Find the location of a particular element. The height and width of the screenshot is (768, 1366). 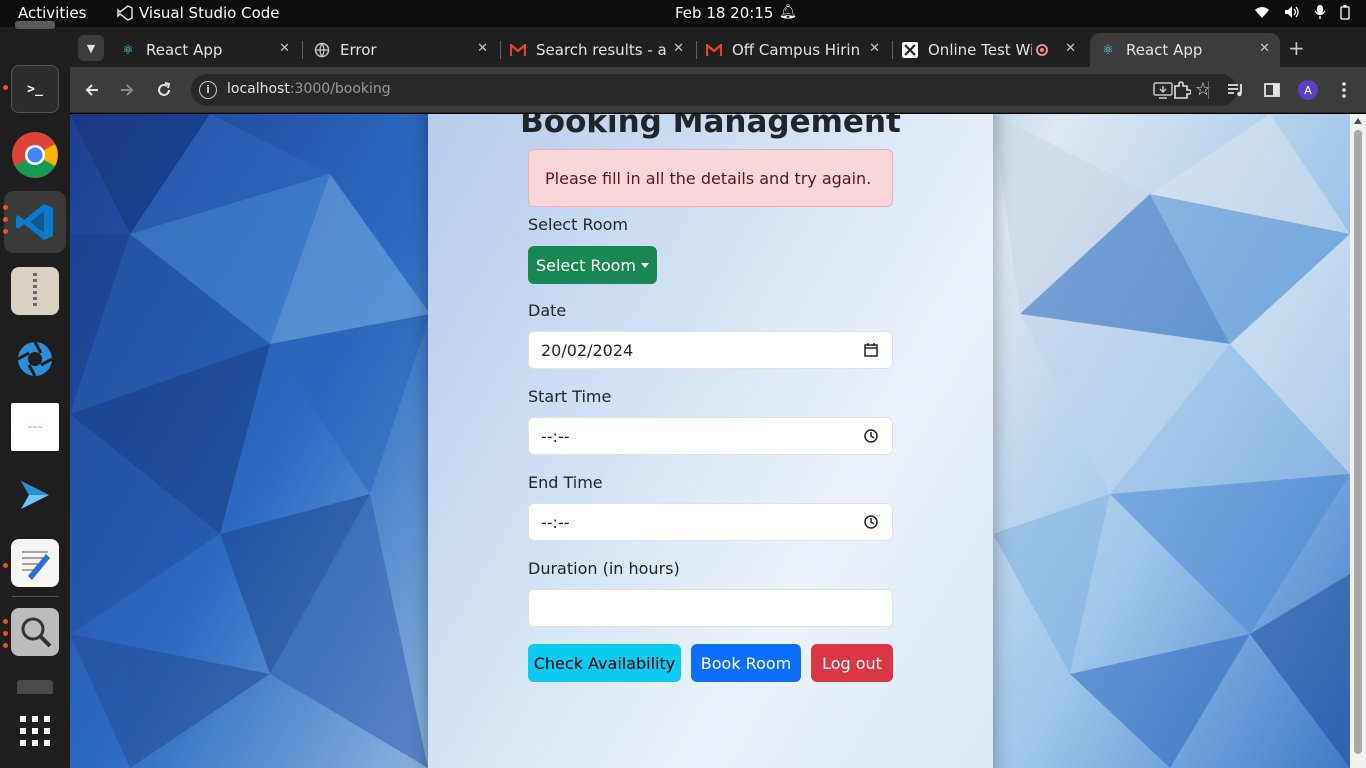

tab-search-results: Search results - am ✕ is located at coordinates (598, 50).